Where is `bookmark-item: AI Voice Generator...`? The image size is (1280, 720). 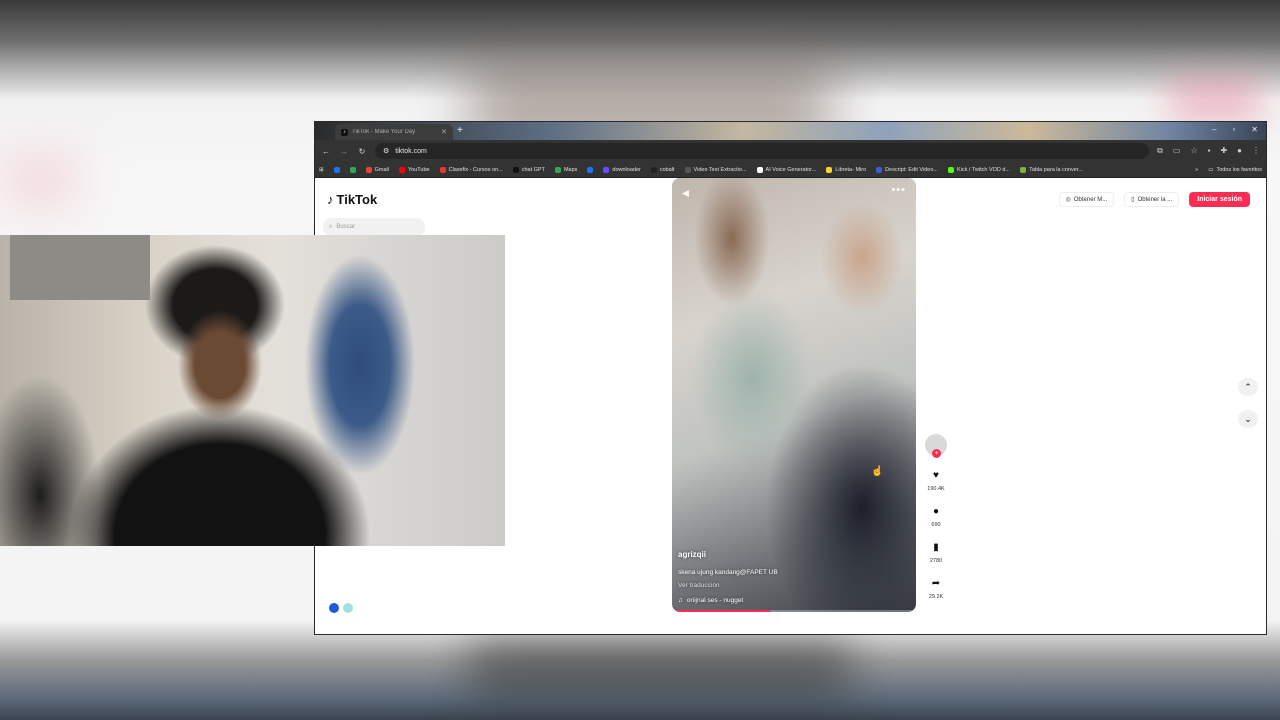 bookmark-item: AI Voice Generator... is located at coordinates (786, 169).